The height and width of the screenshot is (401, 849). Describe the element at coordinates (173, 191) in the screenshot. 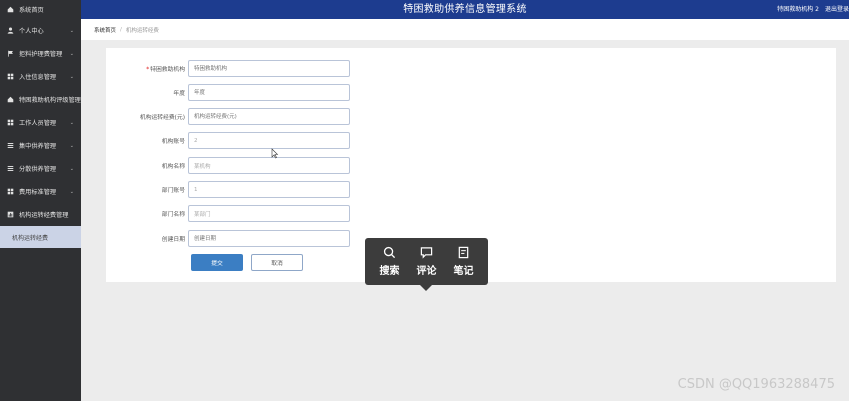

I see `field-label-text: 部门账号` at that location.